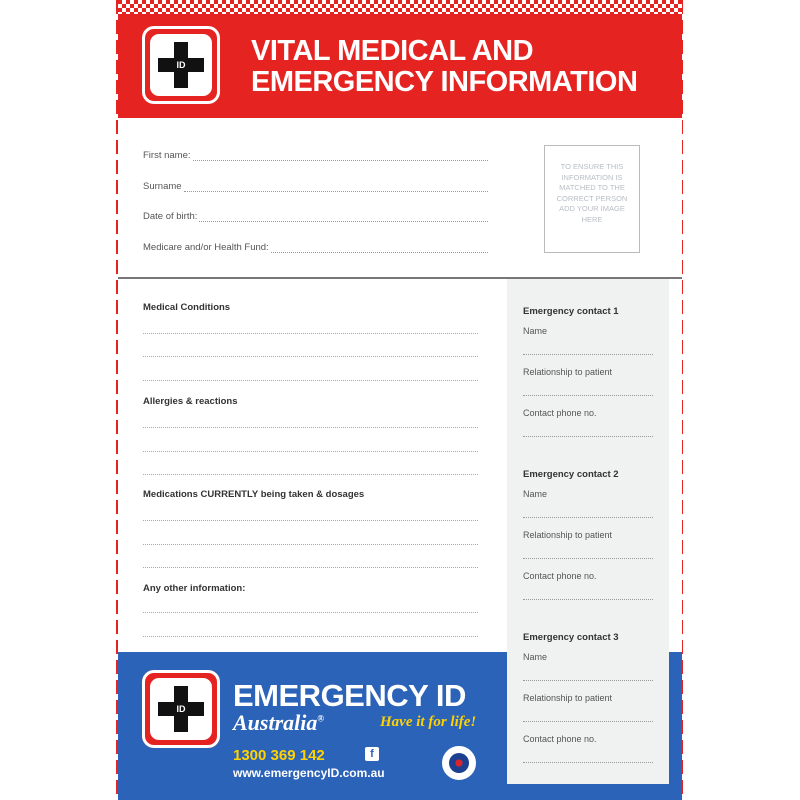 This screenshot has width=800, height=800. What do you see at coordinates (535, 657) in the screenshot?
I see `contact-3-name-label: Name` at bounding box center [535, 657].